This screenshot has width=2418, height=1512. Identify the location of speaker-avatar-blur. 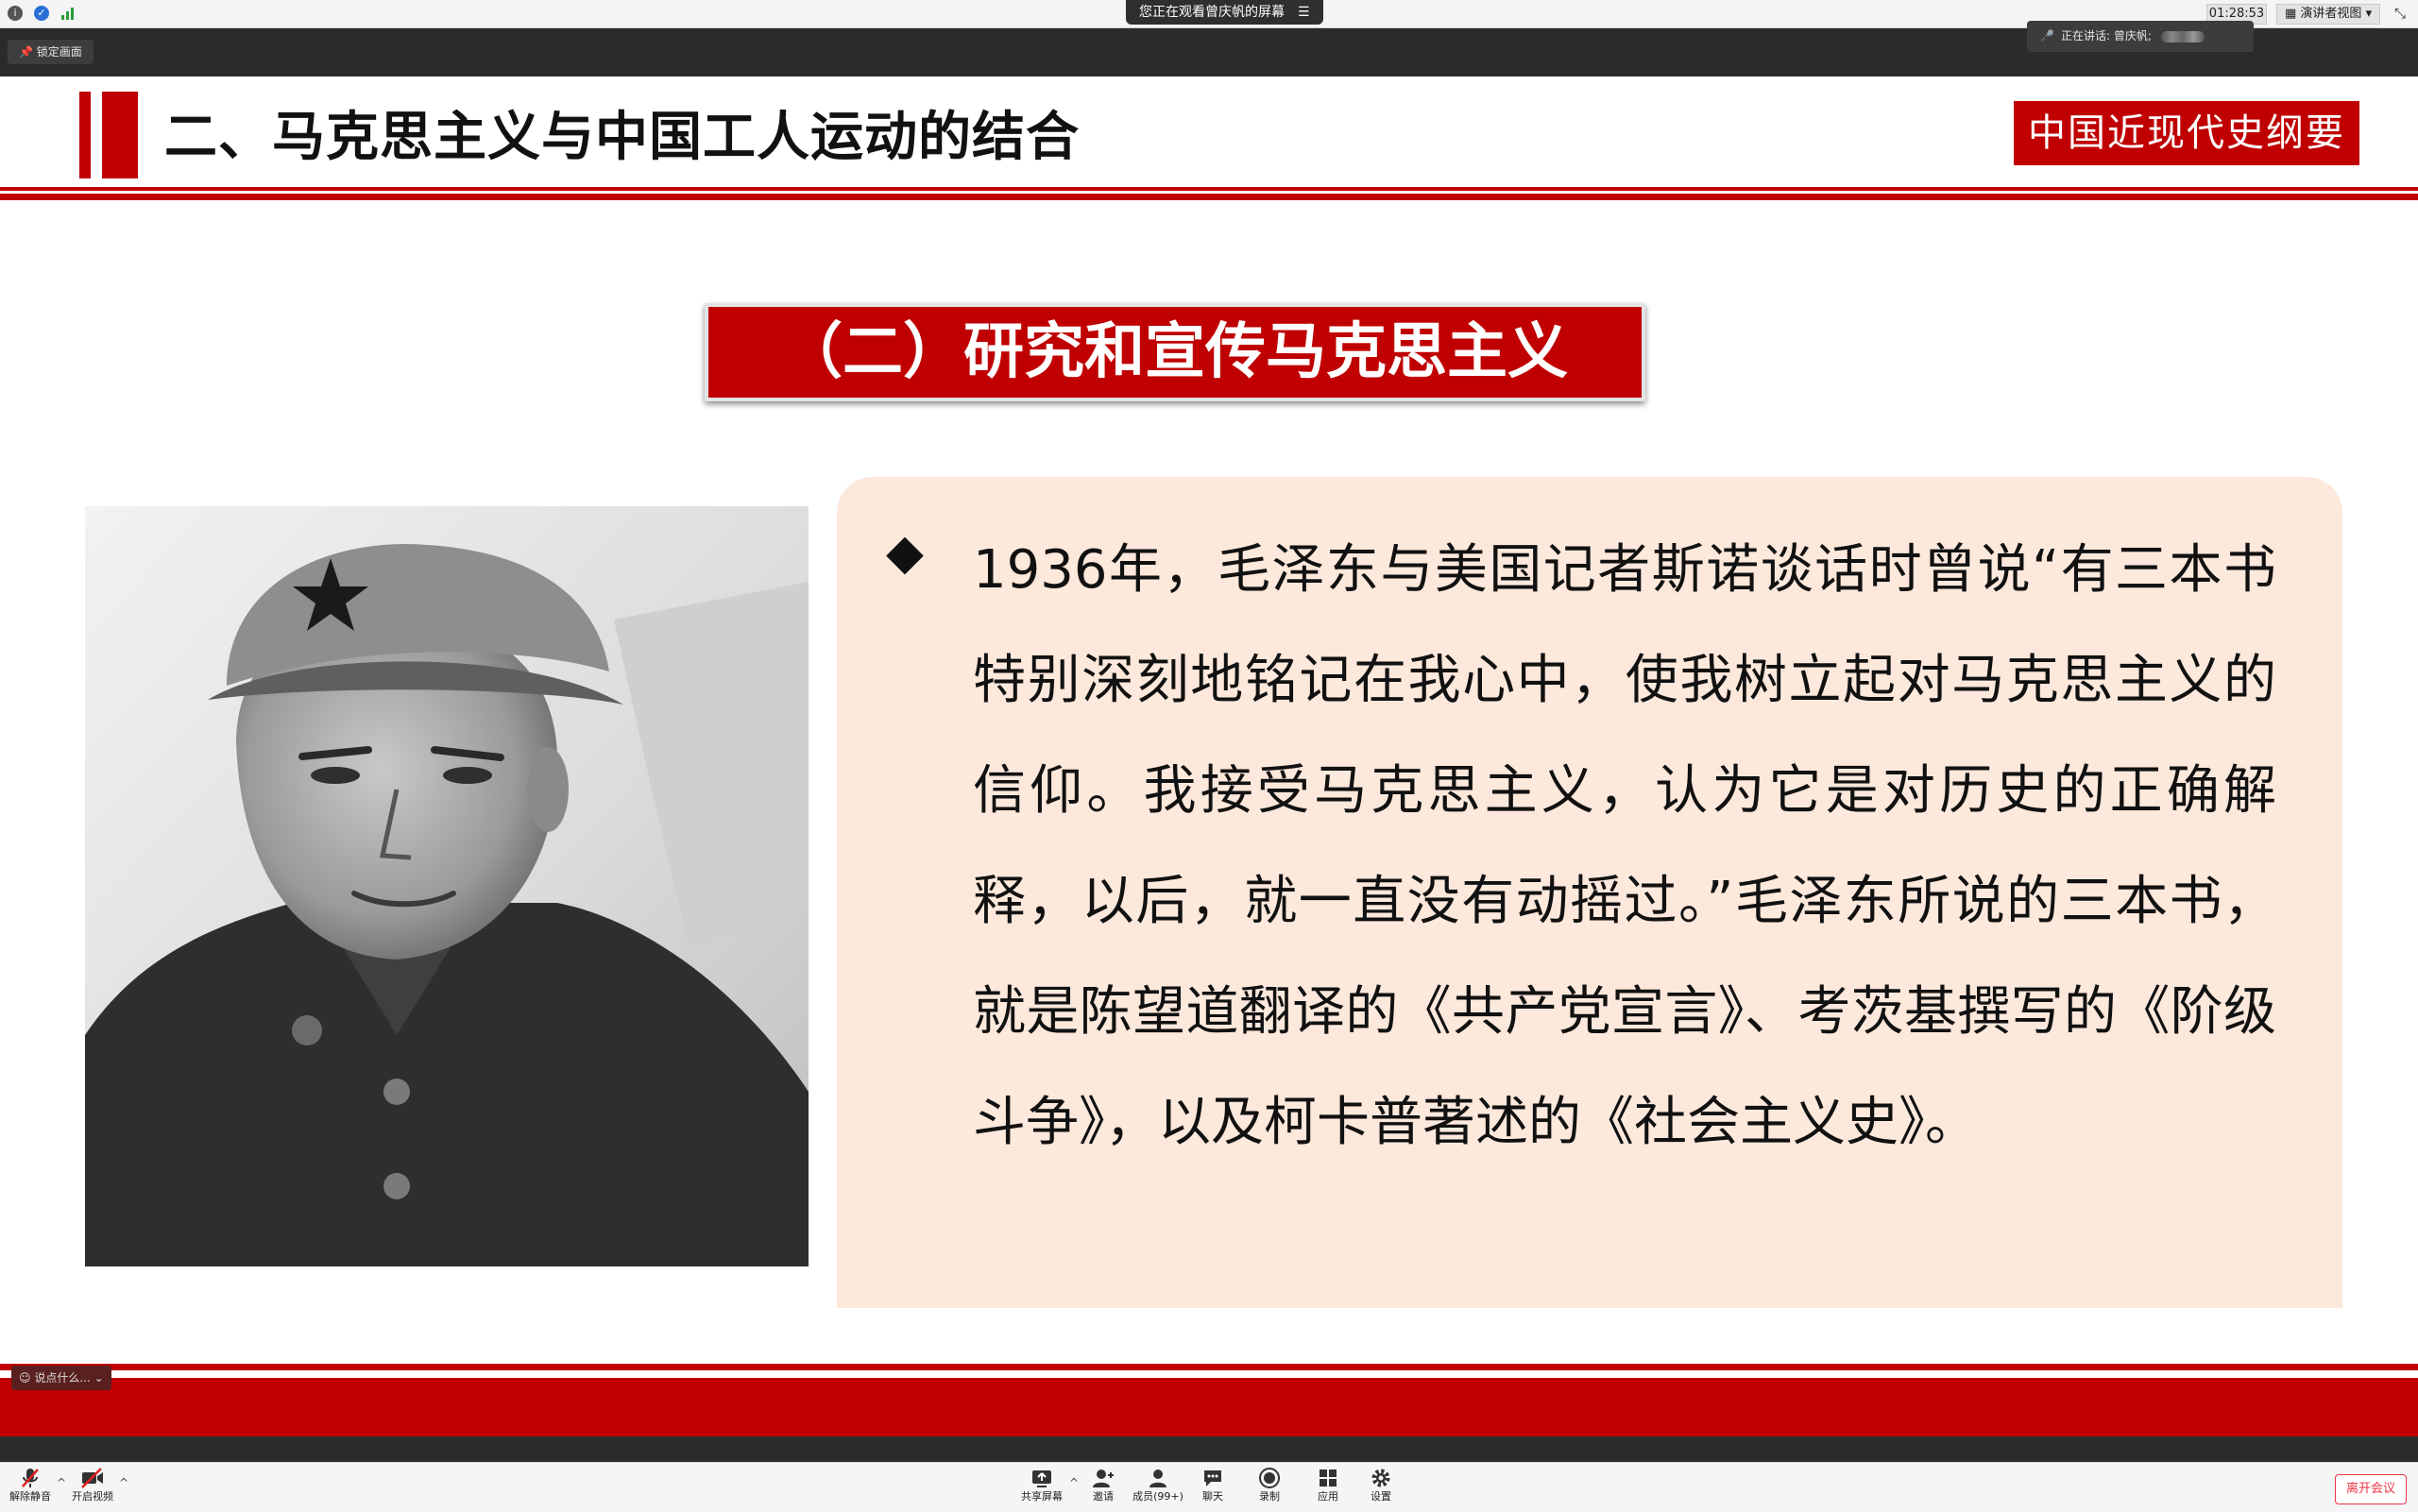
(2182, 36).